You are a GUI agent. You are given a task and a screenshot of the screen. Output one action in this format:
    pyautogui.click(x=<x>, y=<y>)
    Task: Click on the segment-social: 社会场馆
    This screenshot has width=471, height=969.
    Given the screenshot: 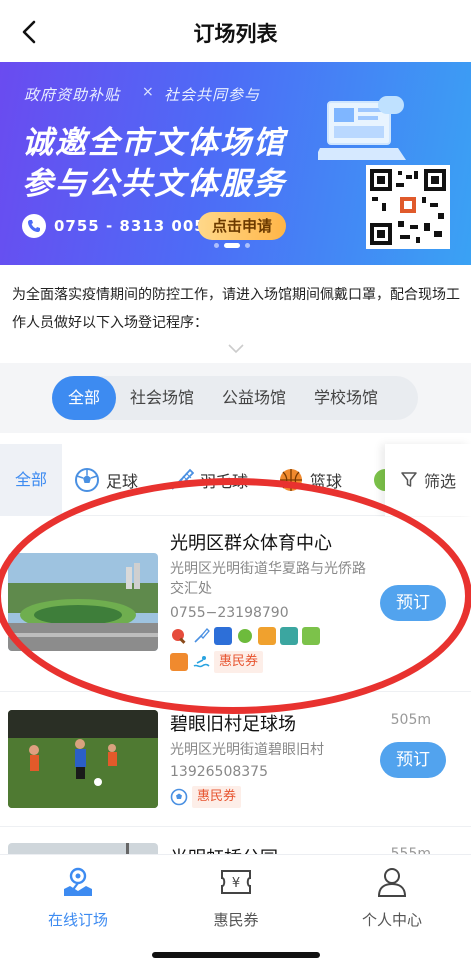 What is the action you would take?
    pyautogui.click(x=162, y=398)
    